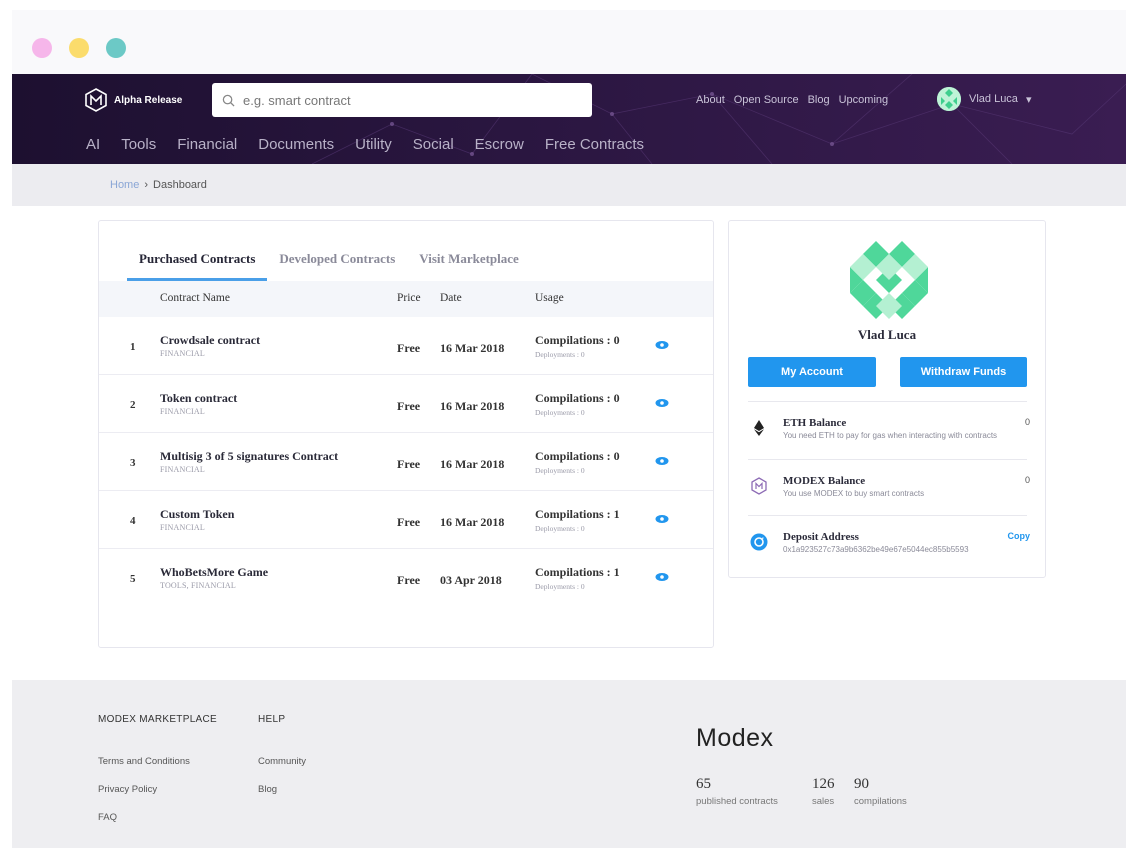 This screenshot has width=1126, height=848. What do you see at coordinates (549, 298) in the screenshot?
I see `column-header-usage: Usage` at bounding box center [549, 298].